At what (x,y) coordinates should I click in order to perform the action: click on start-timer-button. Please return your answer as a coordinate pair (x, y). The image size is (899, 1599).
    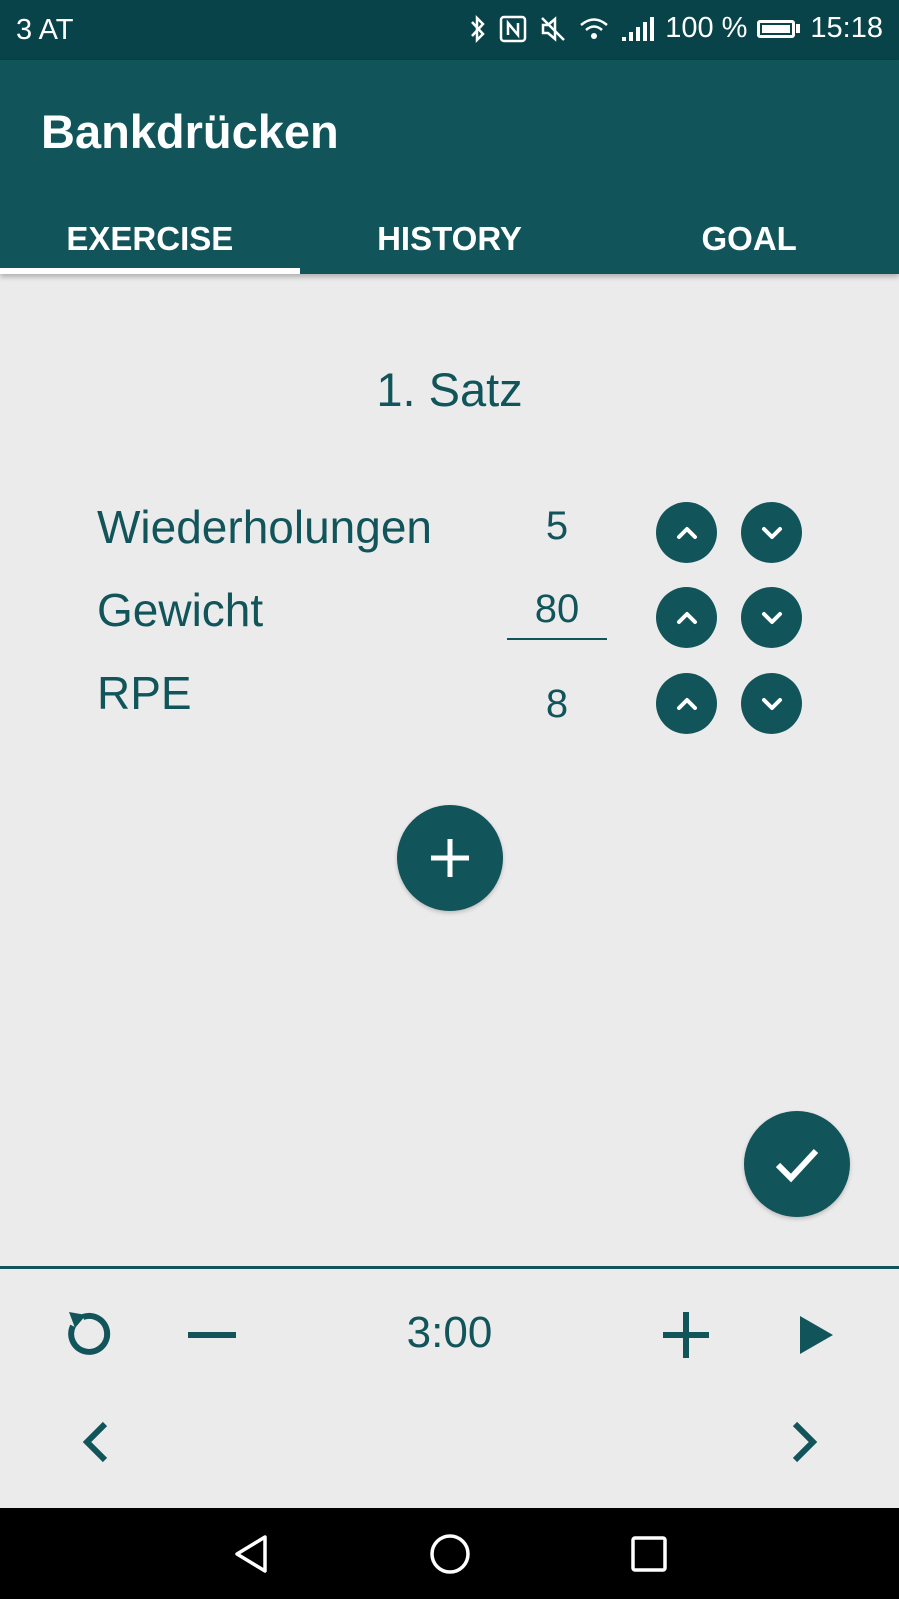
    Looking at the image, I should click on (816, 1335).